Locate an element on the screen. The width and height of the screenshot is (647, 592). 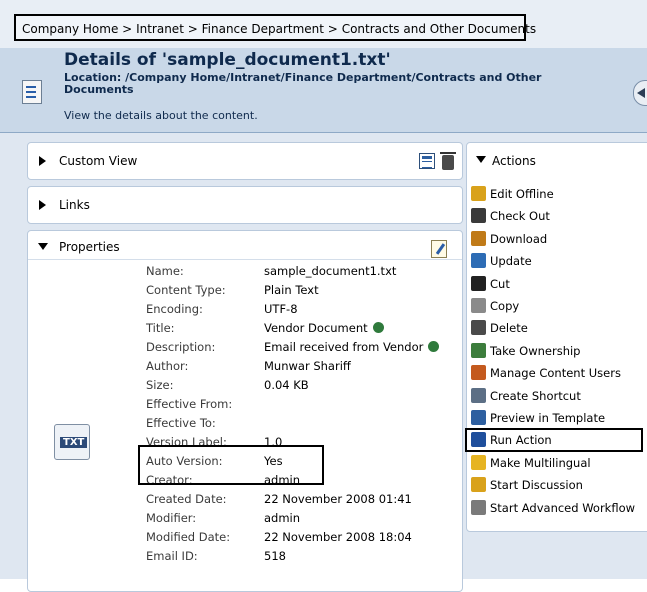
action-item: Start Advanced Workflow is located at coordinates (553, 508).